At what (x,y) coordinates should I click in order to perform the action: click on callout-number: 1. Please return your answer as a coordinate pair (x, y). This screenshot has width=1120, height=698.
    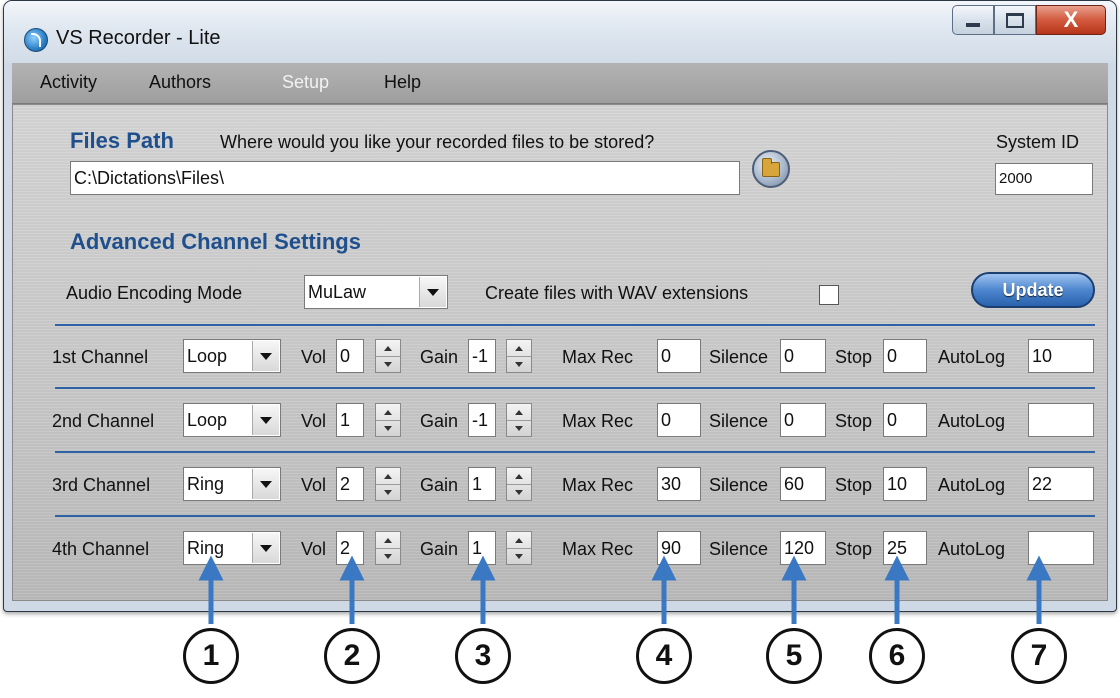
    Looking at the image, I should click on (211, 656).